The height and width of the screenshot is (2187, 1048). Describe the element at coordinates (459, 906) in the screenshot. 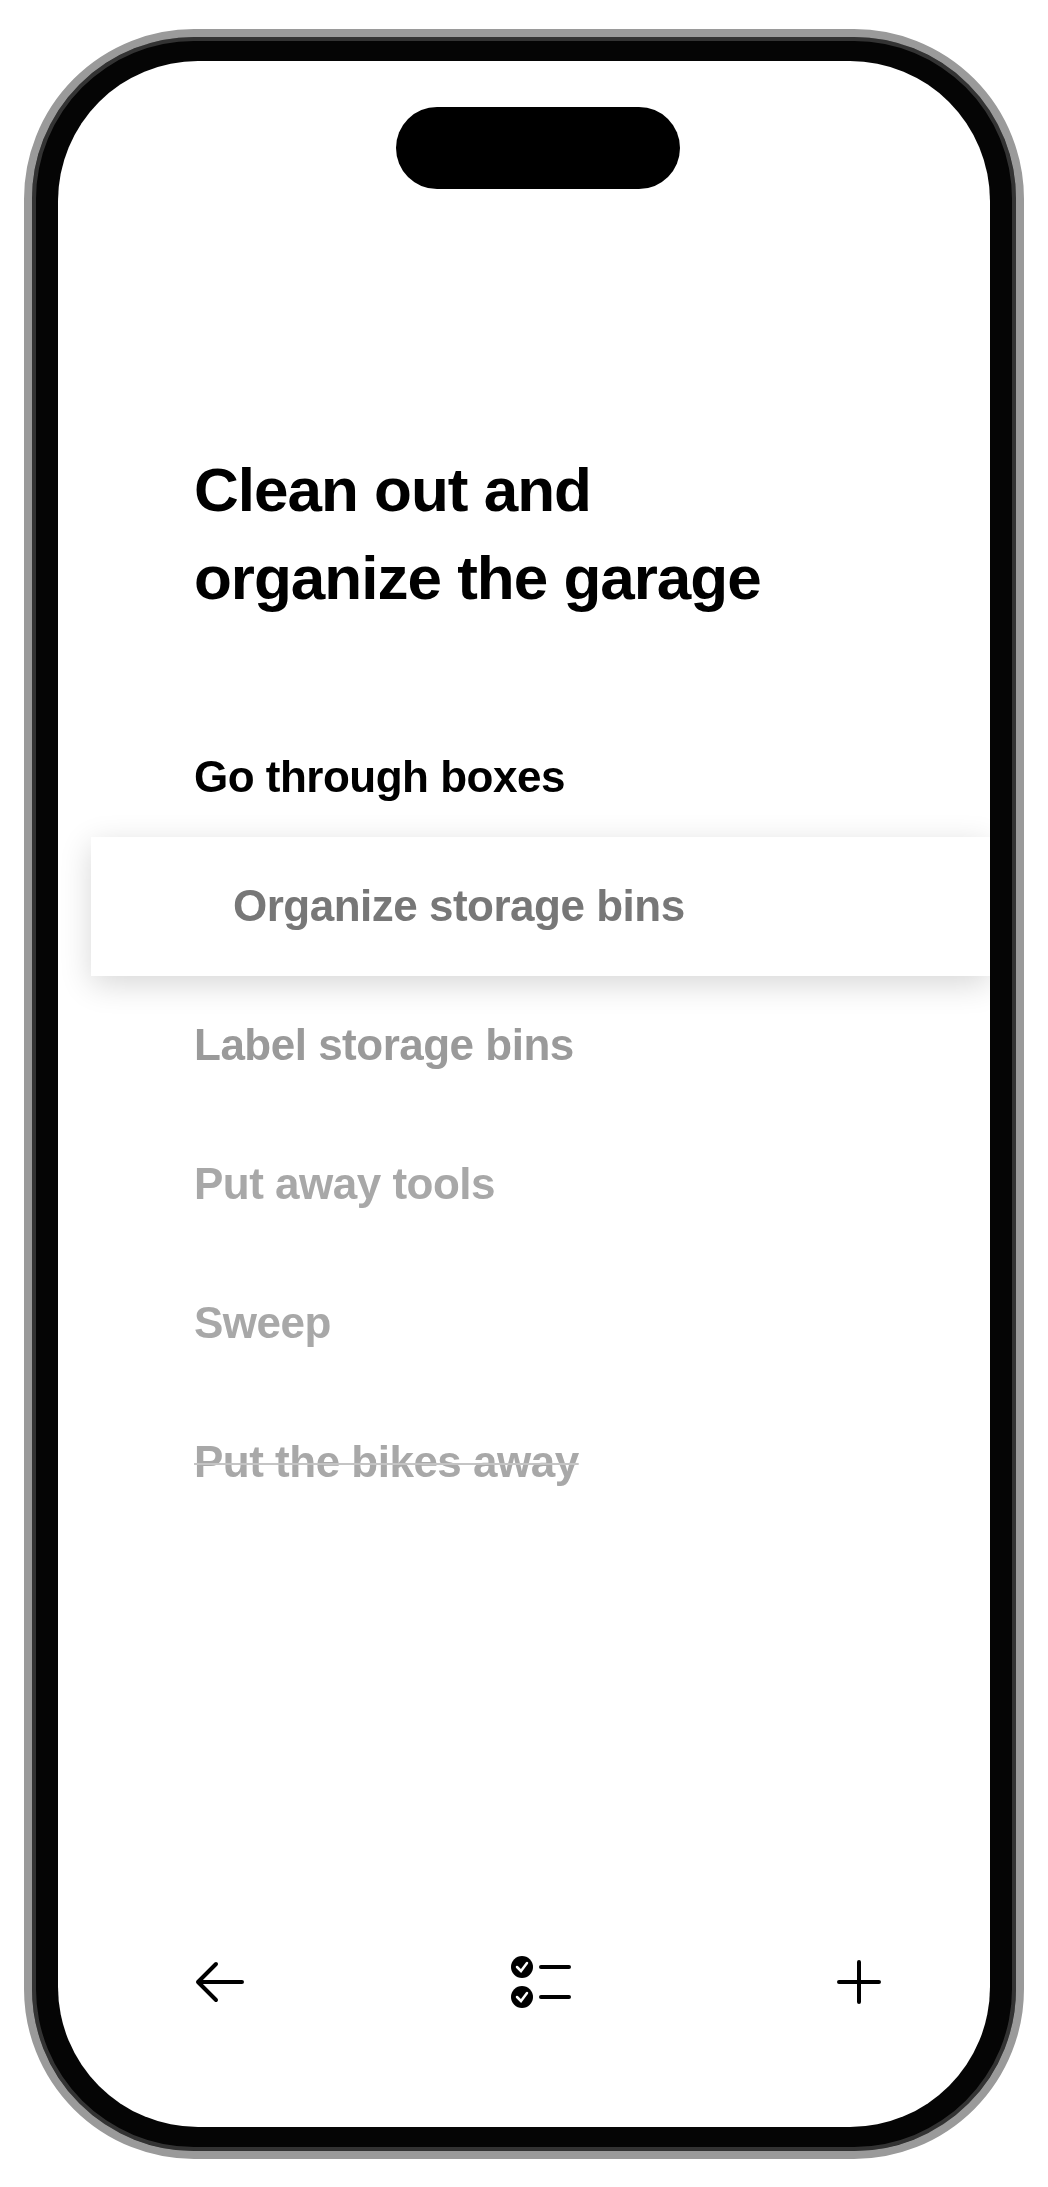

I see `task-item: Organize storage bins` at that location.